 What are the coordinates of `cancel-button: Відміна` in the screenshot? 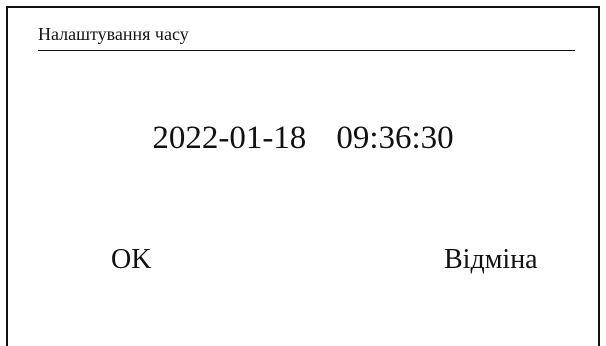 It's located at (491, 260).